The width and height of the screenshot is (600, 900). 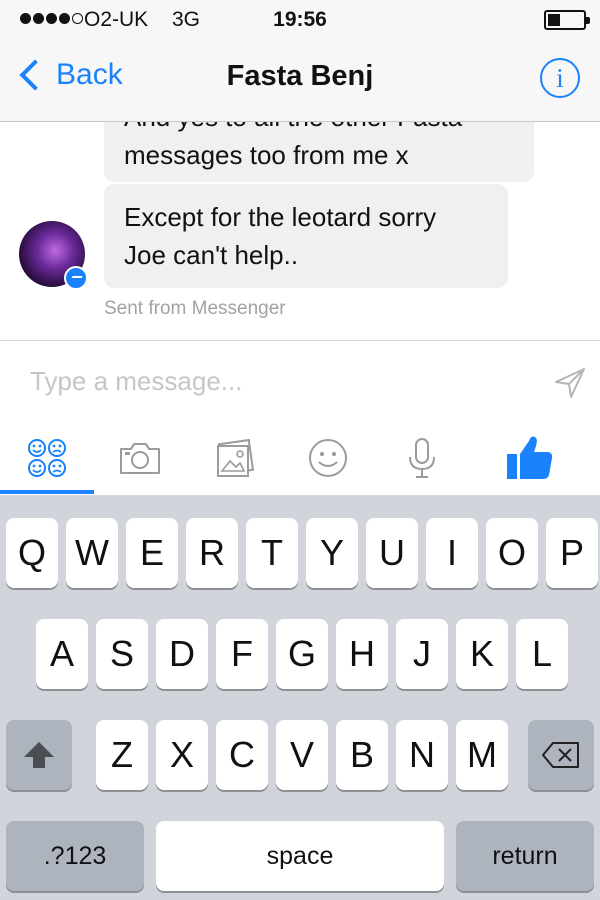 What do you see at coordinates (152, 553) in the screenshot?
I see `key-e: E` at bounding box center [152, 553].